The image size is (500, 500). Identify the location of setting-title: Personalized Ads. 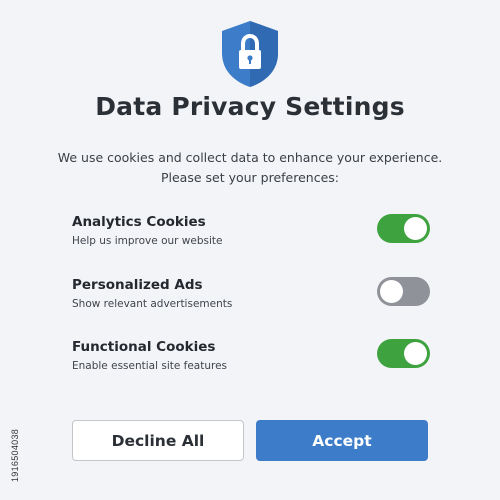
(137, 285).